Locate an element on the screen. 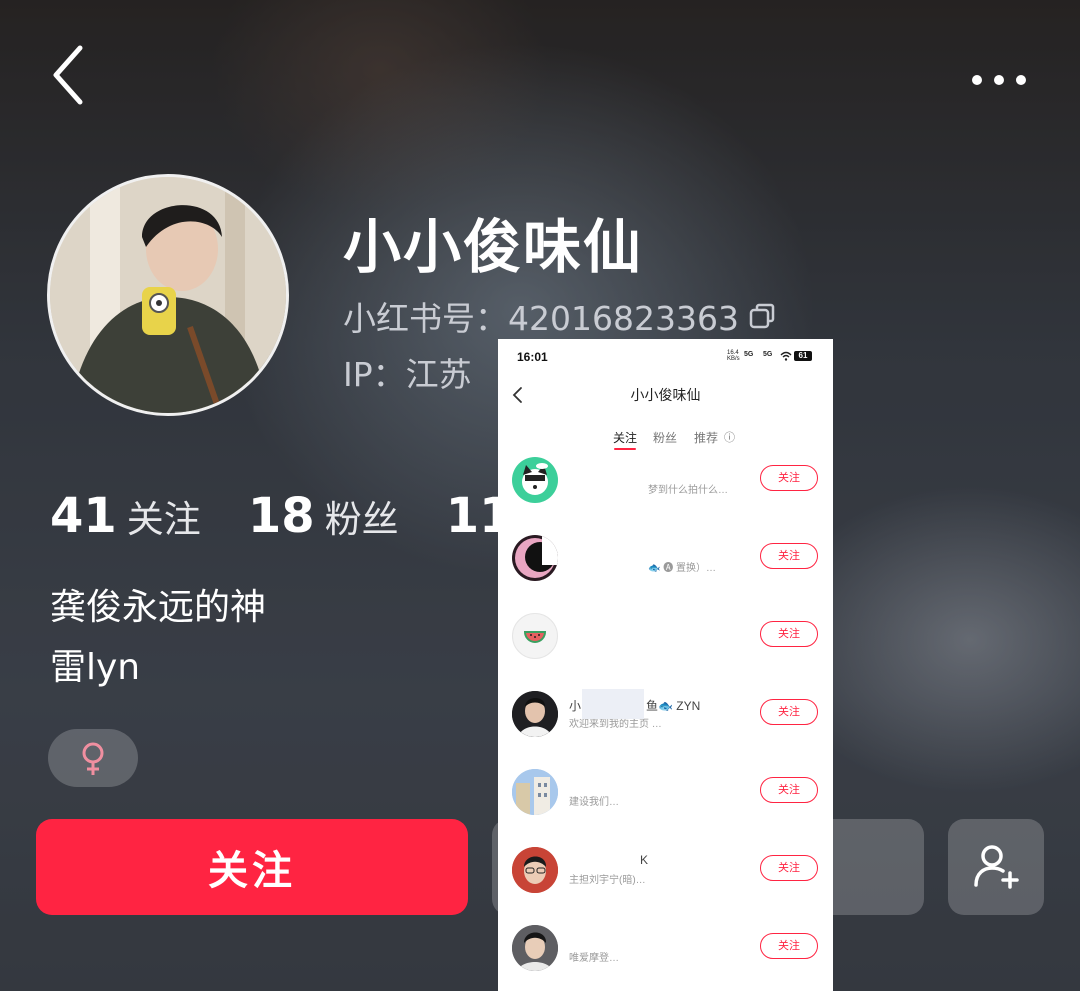 The height and width of the screenshot is (991, 1080). chevron-left-icon is located at coordinates (68, 75).